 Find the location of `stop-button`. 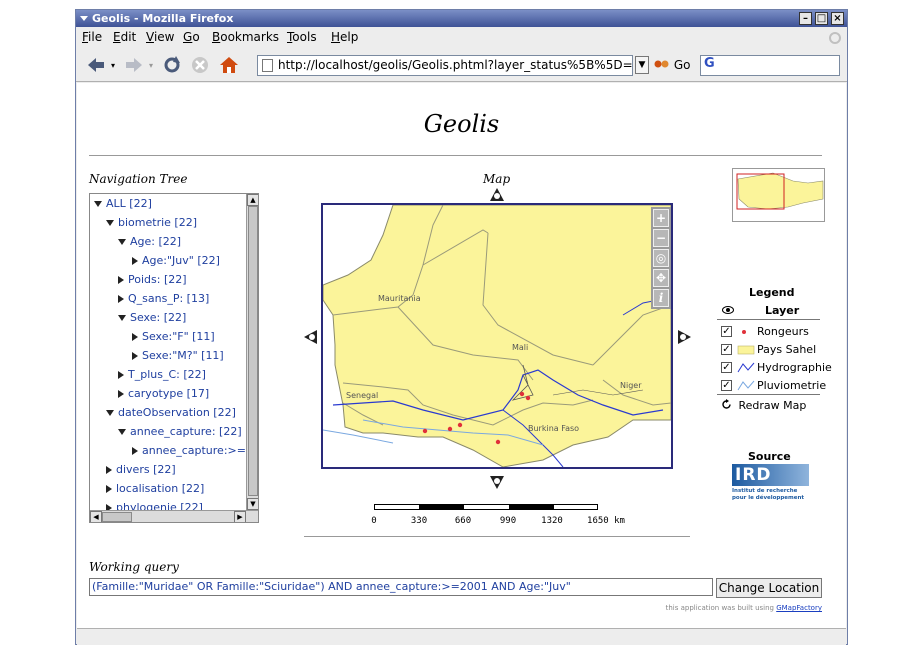

stop-button is located at coordinates (200, 65).